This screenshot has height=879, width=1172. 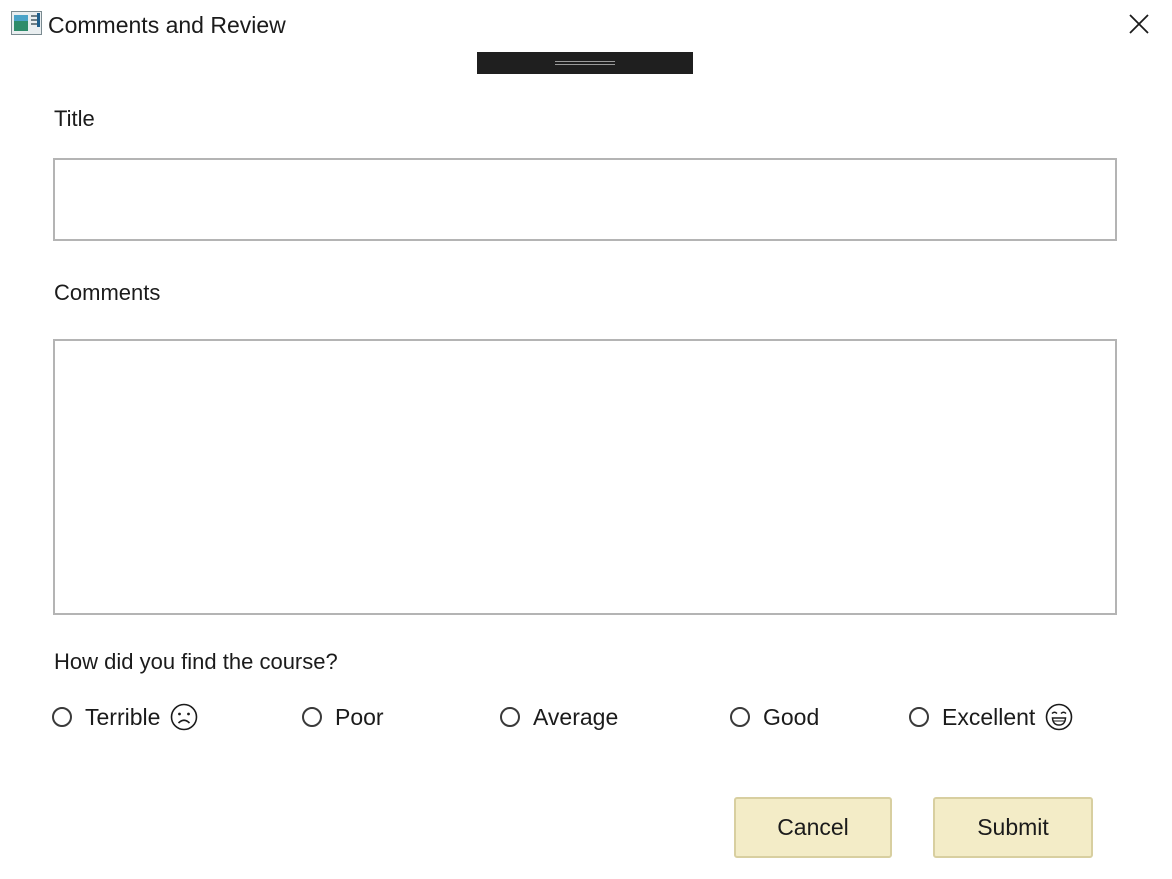 What do you see at coordinates (184, 717) in the screenshot?
I see `sad-face-icon` at bounding box center [184, 717].